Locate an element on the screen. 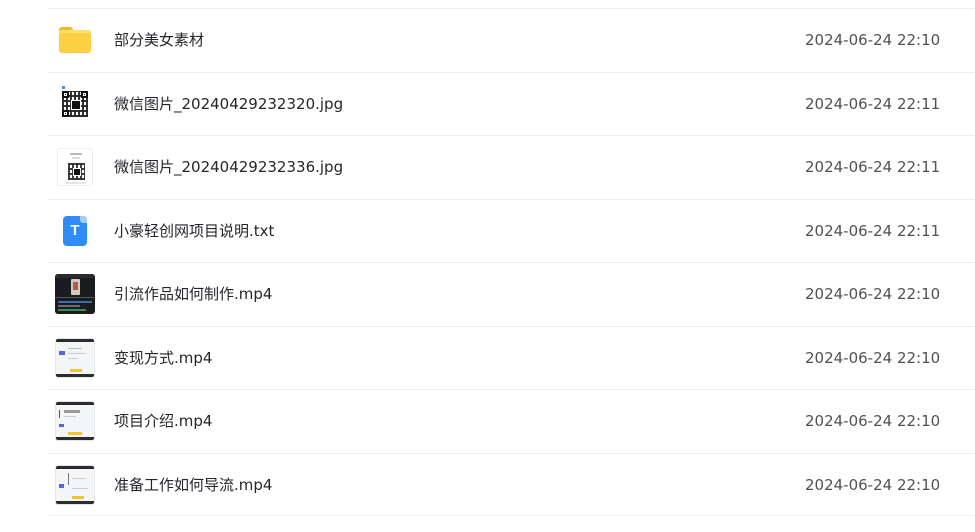  file-row-video: 变现方式.mp4 2024-06-24 22:10 is located at coordinates (511, 357).